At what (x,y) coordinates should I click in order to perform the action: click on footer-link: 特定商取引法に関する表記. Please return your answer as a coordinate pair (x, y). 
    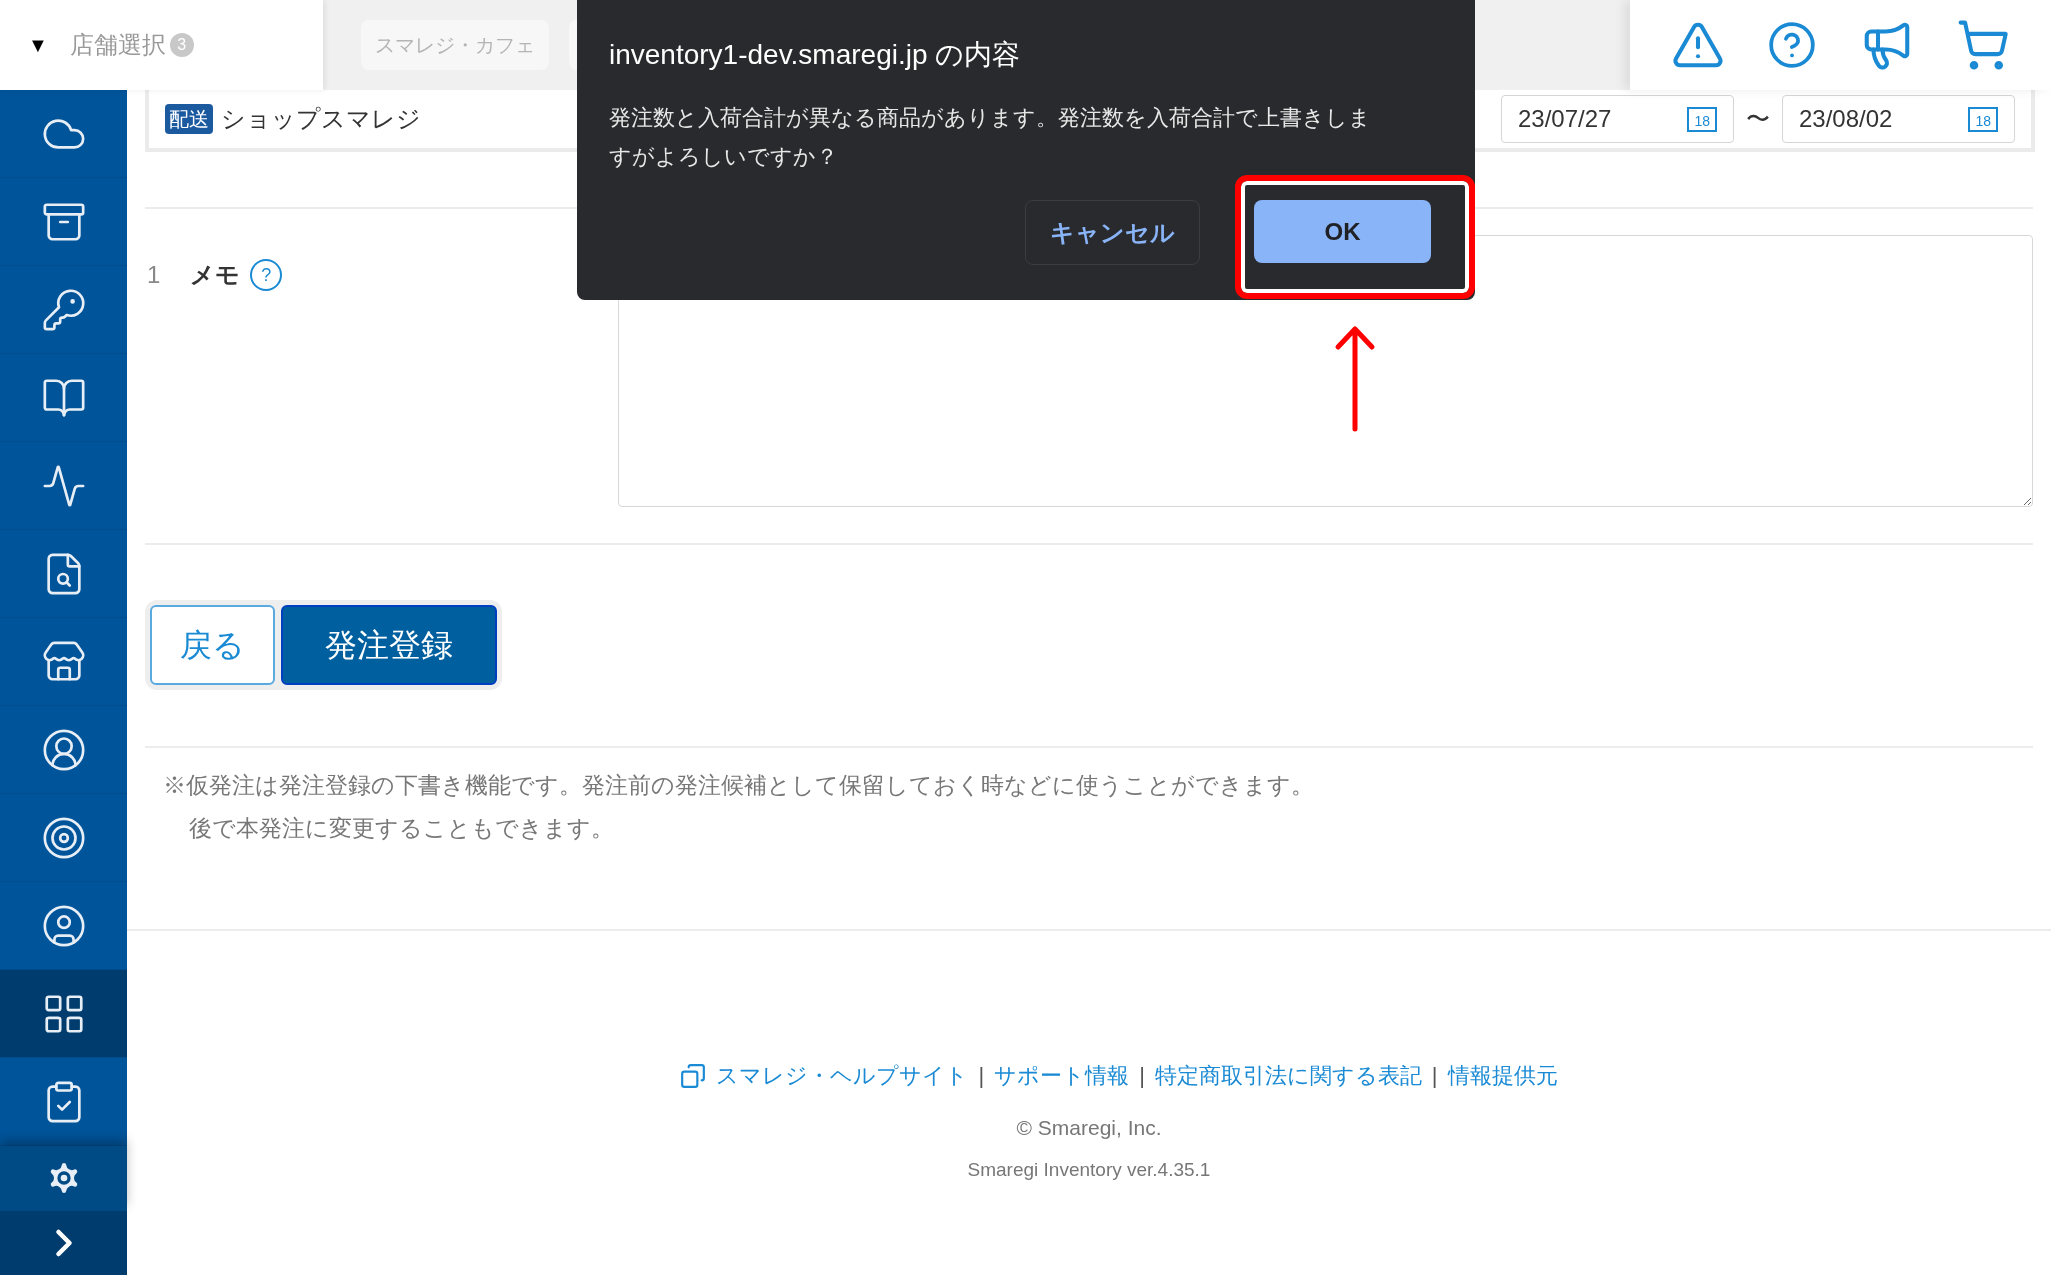
    Looking at the image, I should click on (1288, 1075).